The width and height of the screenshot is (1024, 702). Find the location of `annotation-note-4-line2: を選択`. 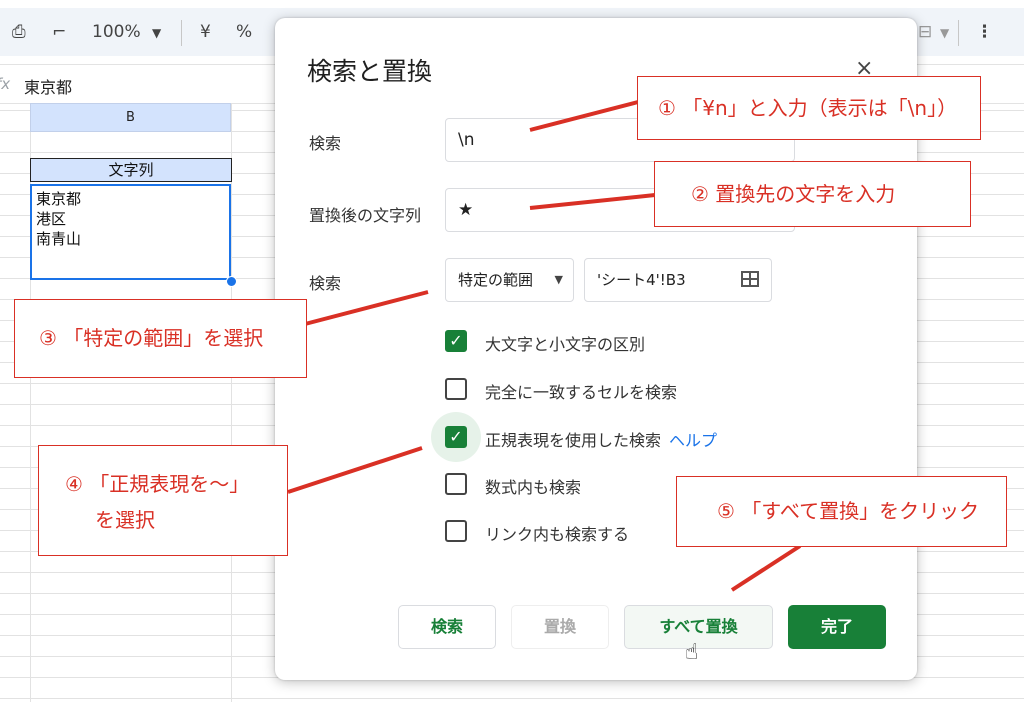

annotation-note-4-line2: を選択 is located at coordinates (125, 520).